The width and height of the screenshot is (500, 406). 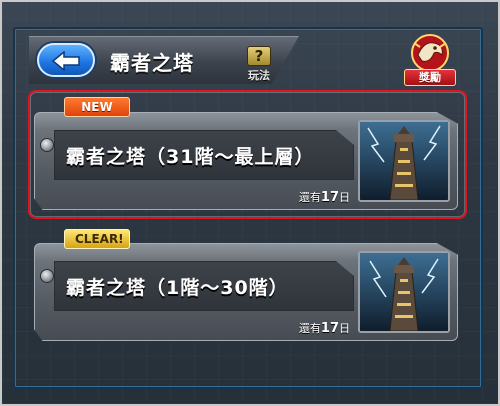 I want to click on reward-label: 獎勵, so click(x=430, y=77).